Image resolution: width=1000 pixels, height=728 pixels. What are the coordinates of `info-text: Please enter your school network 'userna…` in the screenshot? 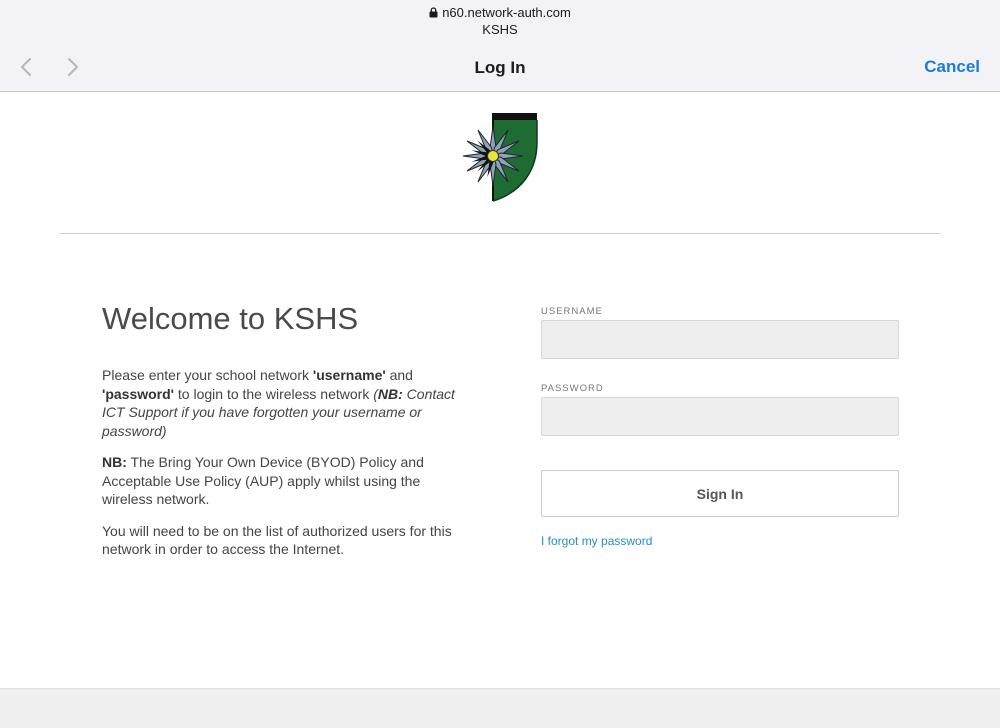 It's located at (281, 469).